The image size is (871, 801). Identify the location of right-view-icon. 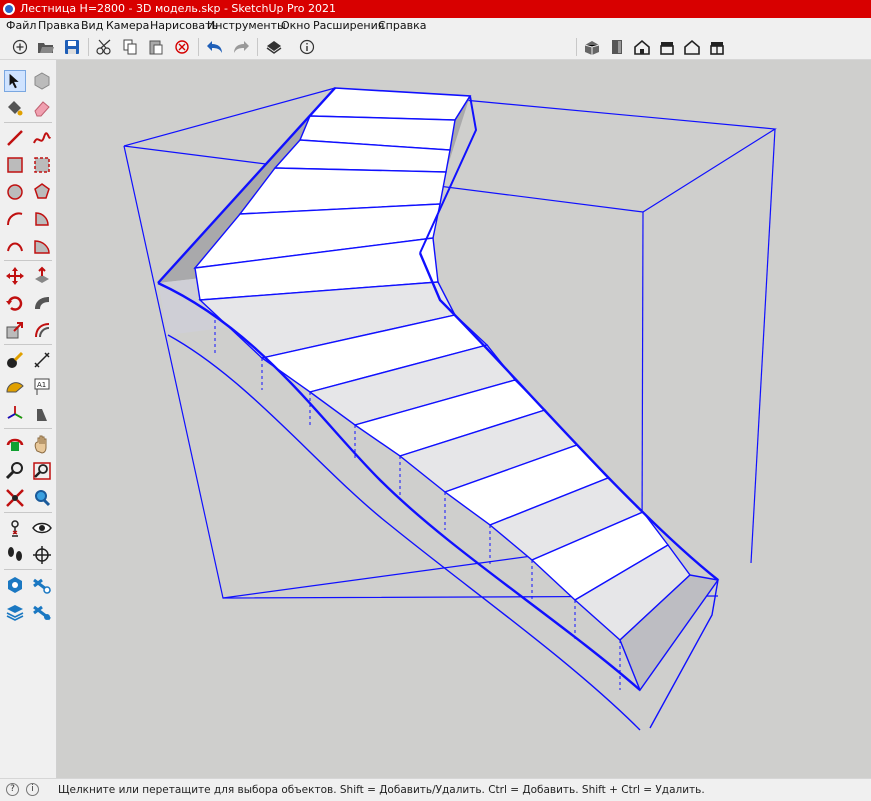
(667, 47).